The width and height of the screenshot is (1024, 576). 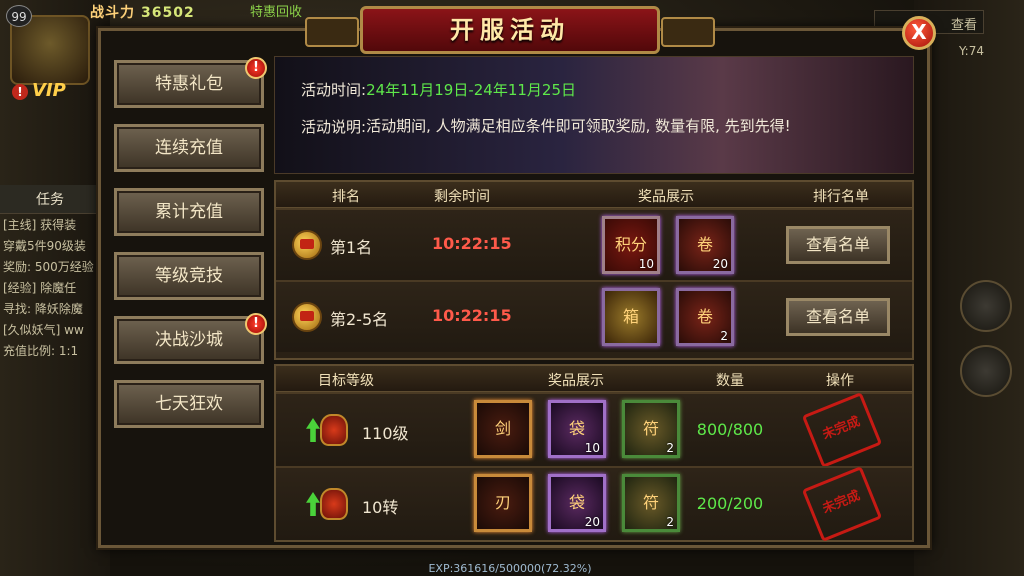 I want to click on reward-item-gold-bag: 袋 10, so click(x=577, y=429).